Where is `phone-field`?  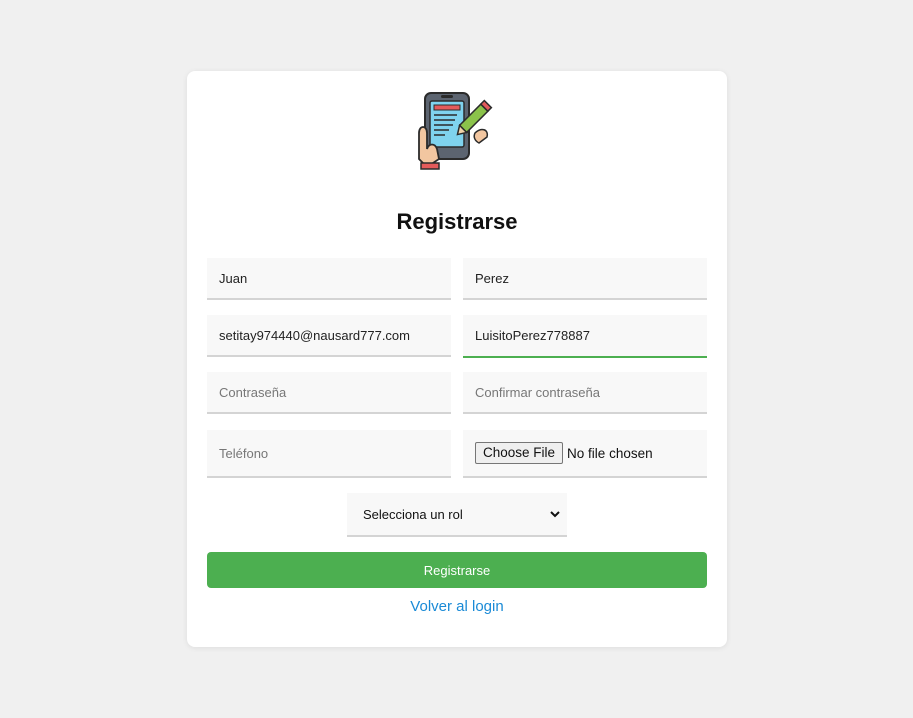
phone-field is located at coordinates (329, 454).